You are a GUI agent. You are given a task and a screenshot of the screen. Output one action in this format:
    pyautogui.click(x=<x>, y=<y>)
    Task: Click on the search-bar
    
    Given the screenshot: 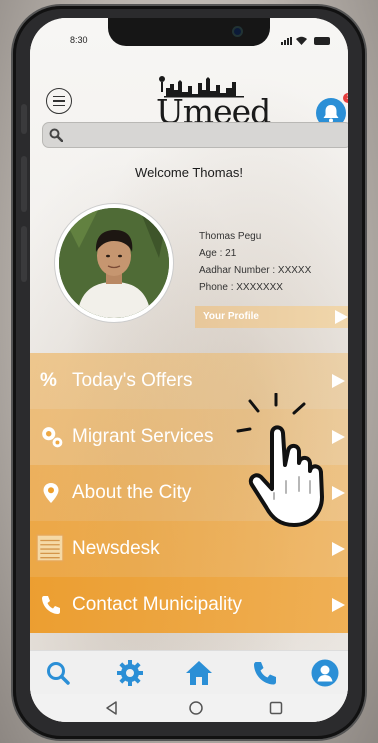 What is the action you would take?
    pyautogui.click(x=195, y=135)
    